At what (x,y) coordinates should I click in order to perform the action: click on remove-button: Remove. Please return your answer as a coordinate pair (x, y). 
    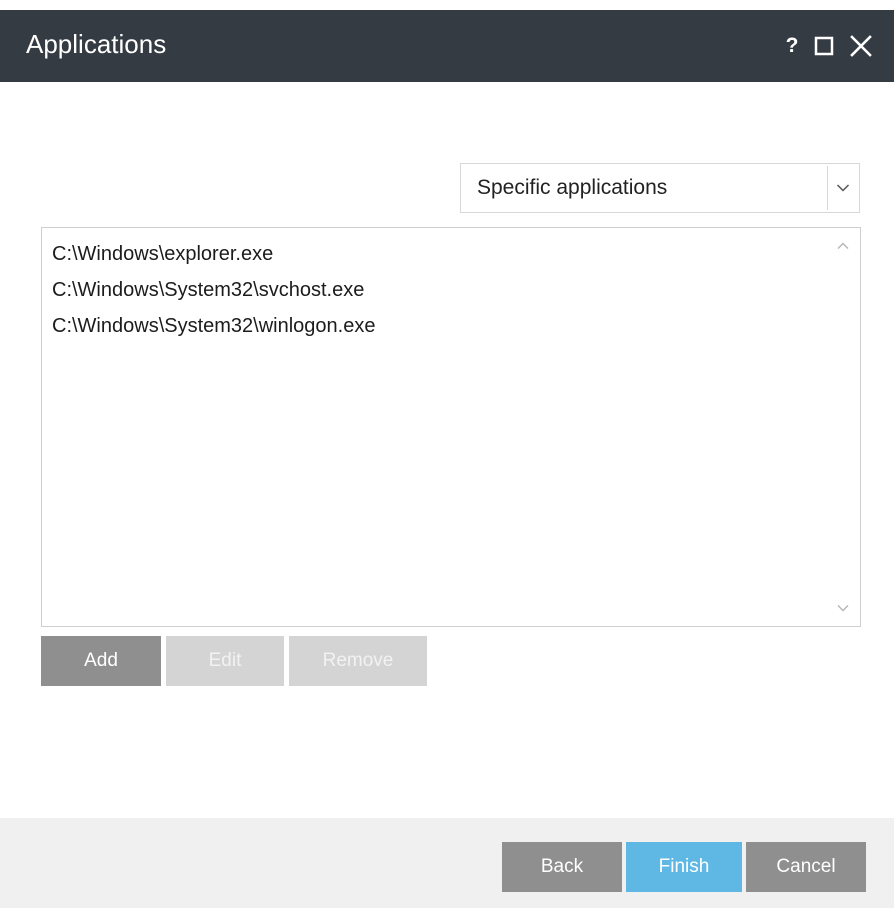
    Looking at the image, I should click on (358, 661).